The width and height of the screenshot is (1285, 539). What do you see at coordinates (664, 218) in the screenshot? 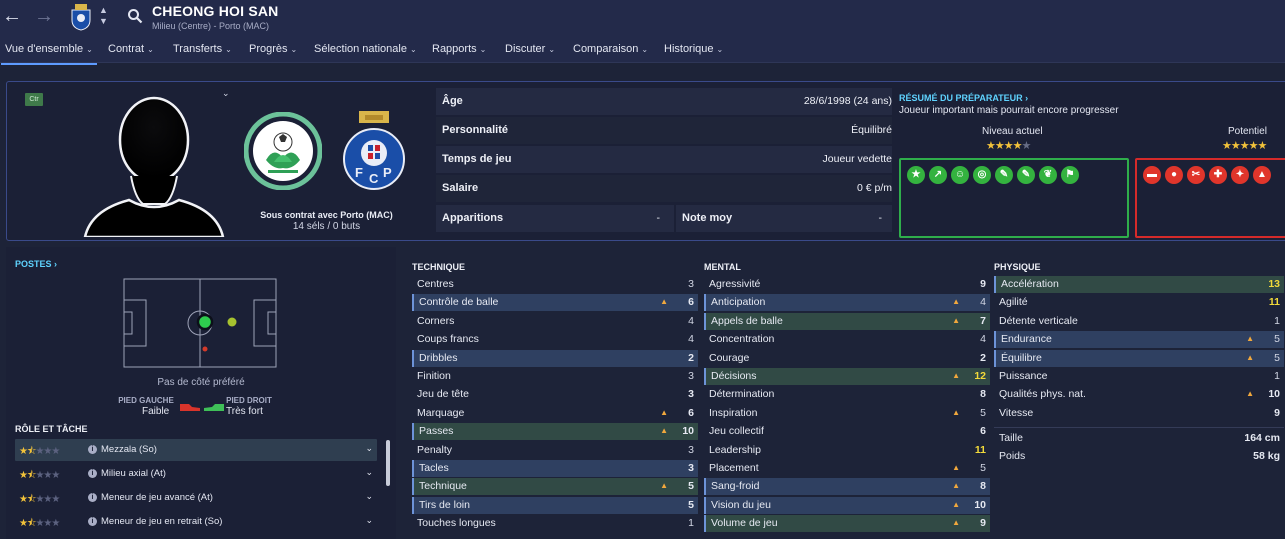
I see `info-row-appearances: Apparitions - Note moy -` at bounding box center [664, 218].